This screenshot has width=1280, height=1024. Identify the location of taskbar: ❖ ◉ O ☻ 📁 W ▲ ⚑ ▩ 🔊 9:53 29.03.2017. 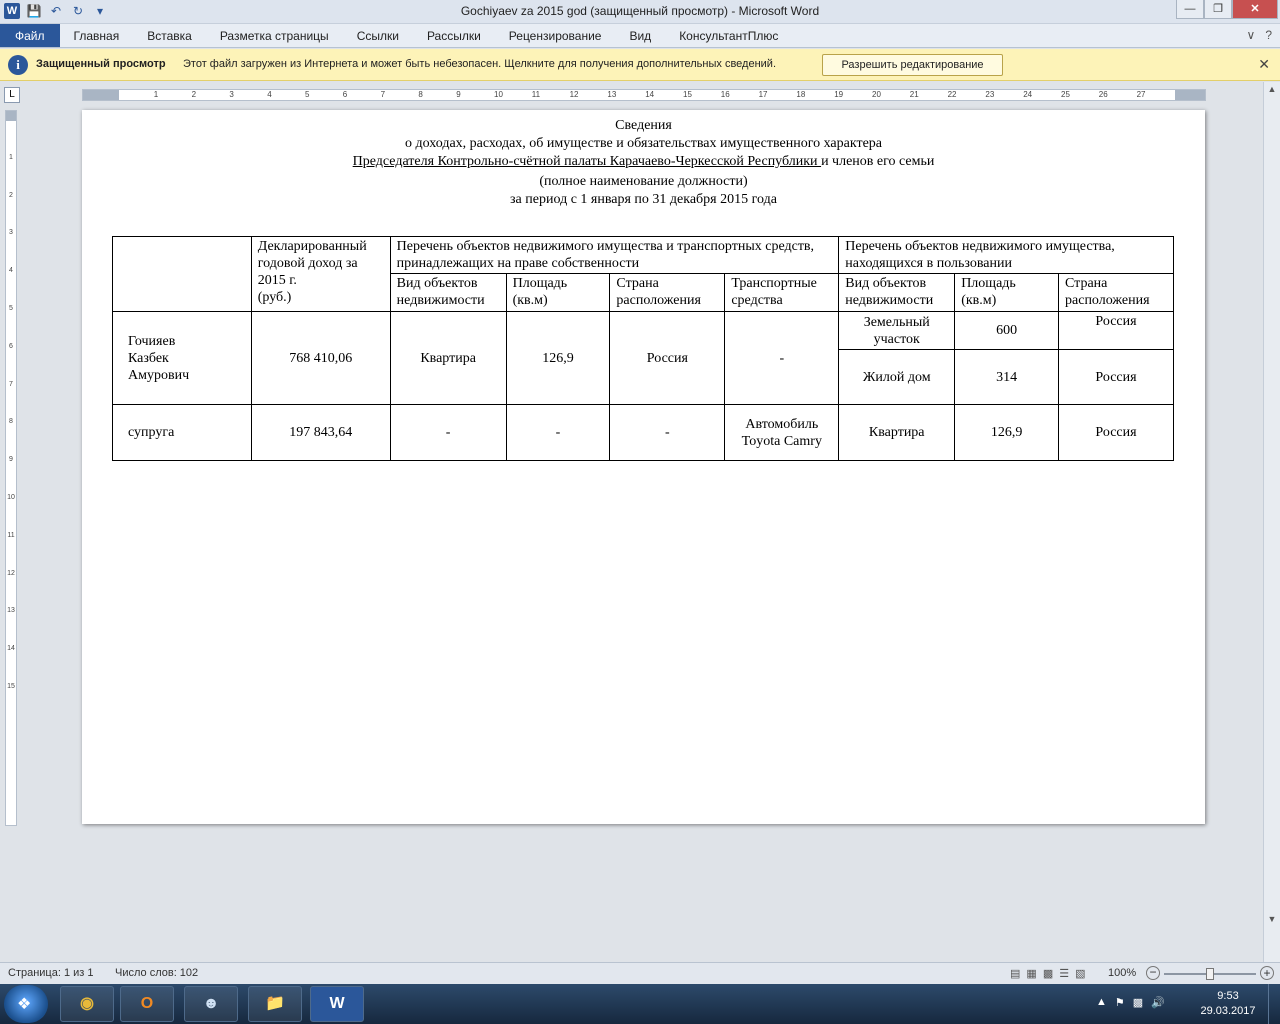
(640, 1004).